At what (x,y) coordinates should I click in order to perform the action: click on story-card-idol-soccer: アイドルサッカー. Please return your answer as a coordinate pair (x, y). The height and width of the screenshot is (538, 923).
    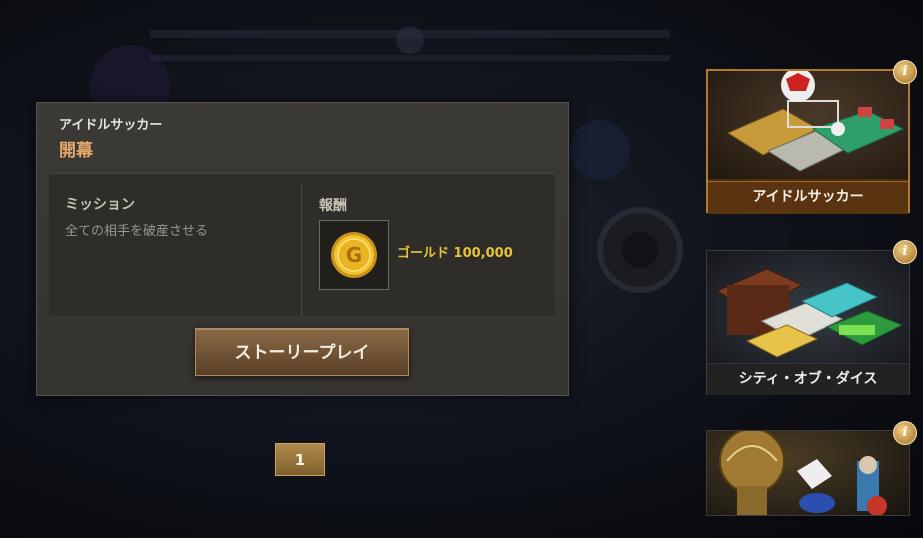
    Looking at the image, I should click on (808, 141).